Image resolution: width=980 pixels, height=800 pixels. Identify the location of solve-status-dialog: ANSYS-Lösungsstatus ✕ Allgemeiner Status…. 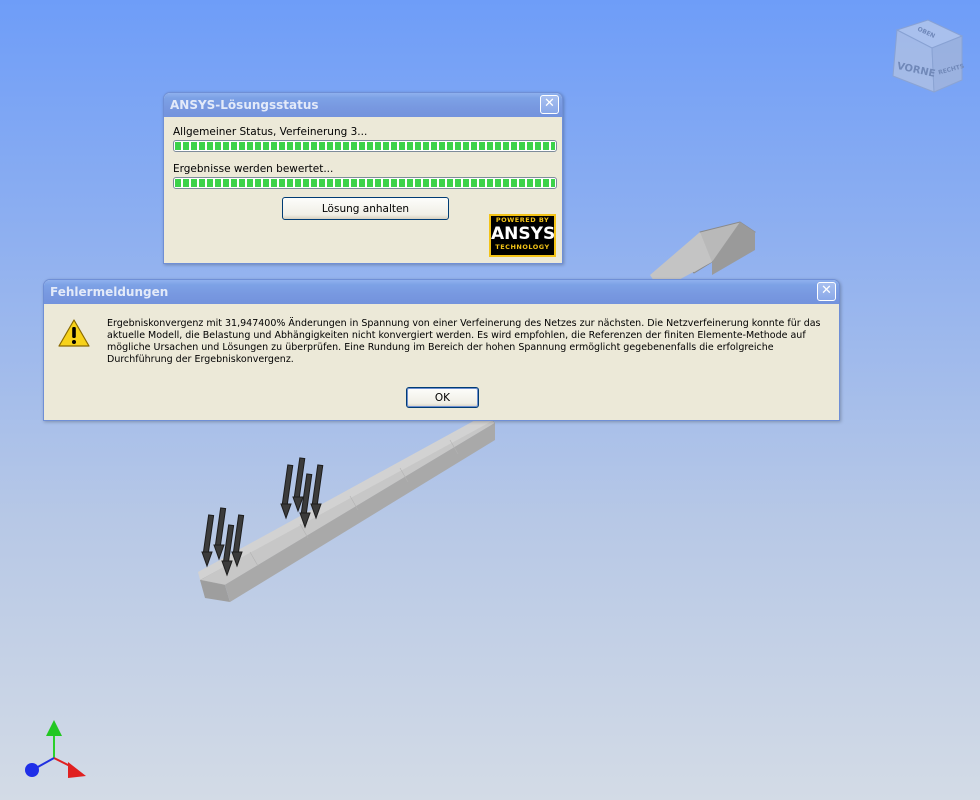
(363, 178).